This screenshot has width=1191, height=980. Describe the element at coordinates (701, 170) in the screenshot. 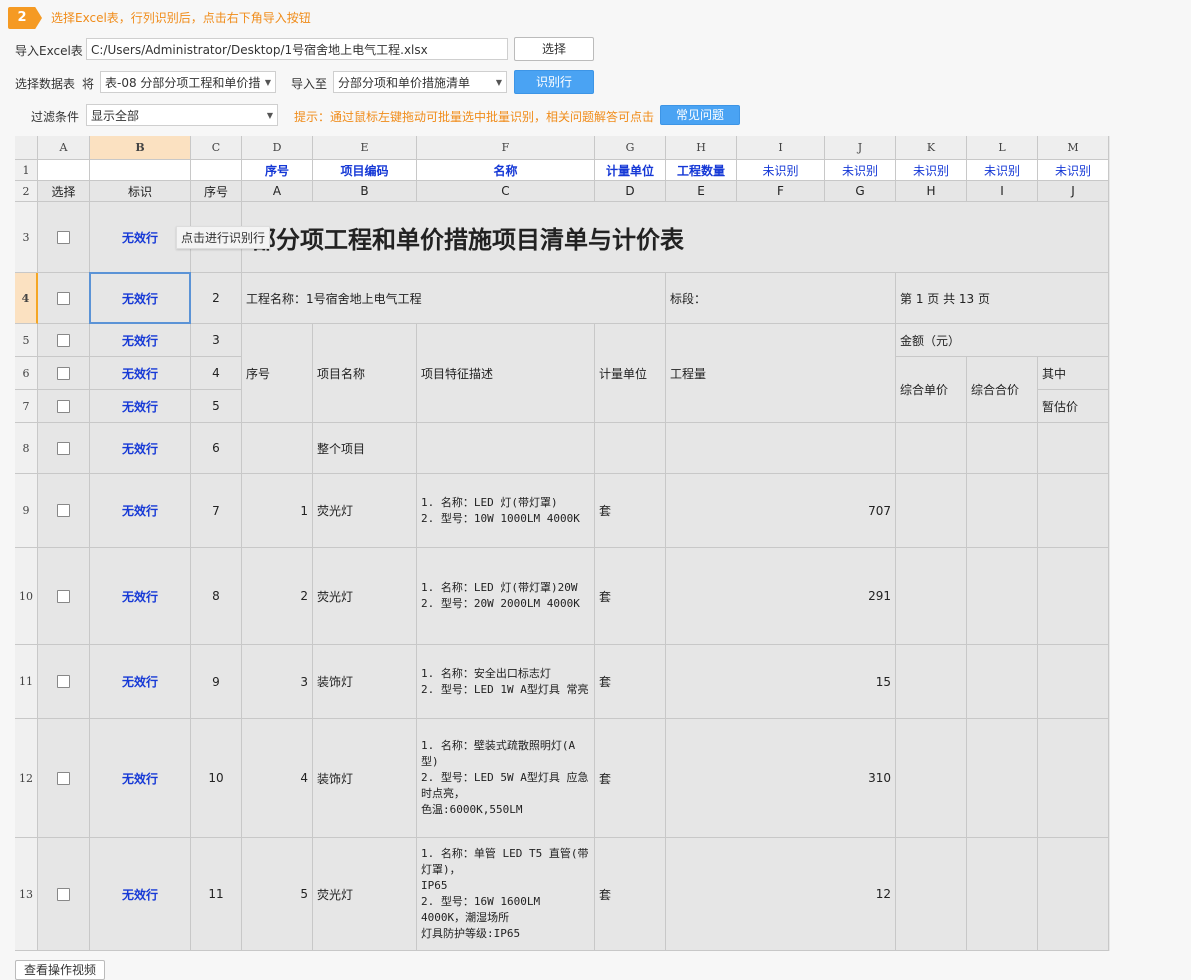

I see `column-mapping-h: 工程数量` at that location.